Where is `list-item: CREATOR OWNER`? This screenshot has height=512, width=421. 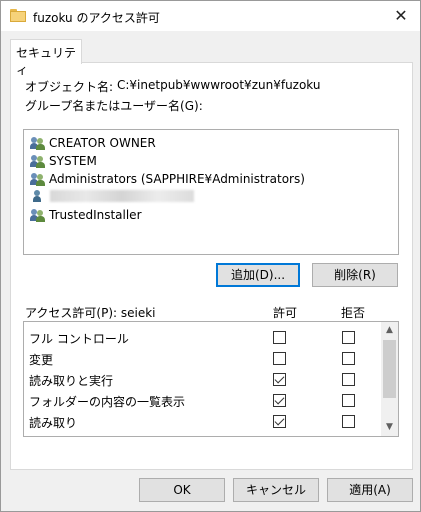
list-item: CREATOR OWNER is located at coordinates (93, 143).